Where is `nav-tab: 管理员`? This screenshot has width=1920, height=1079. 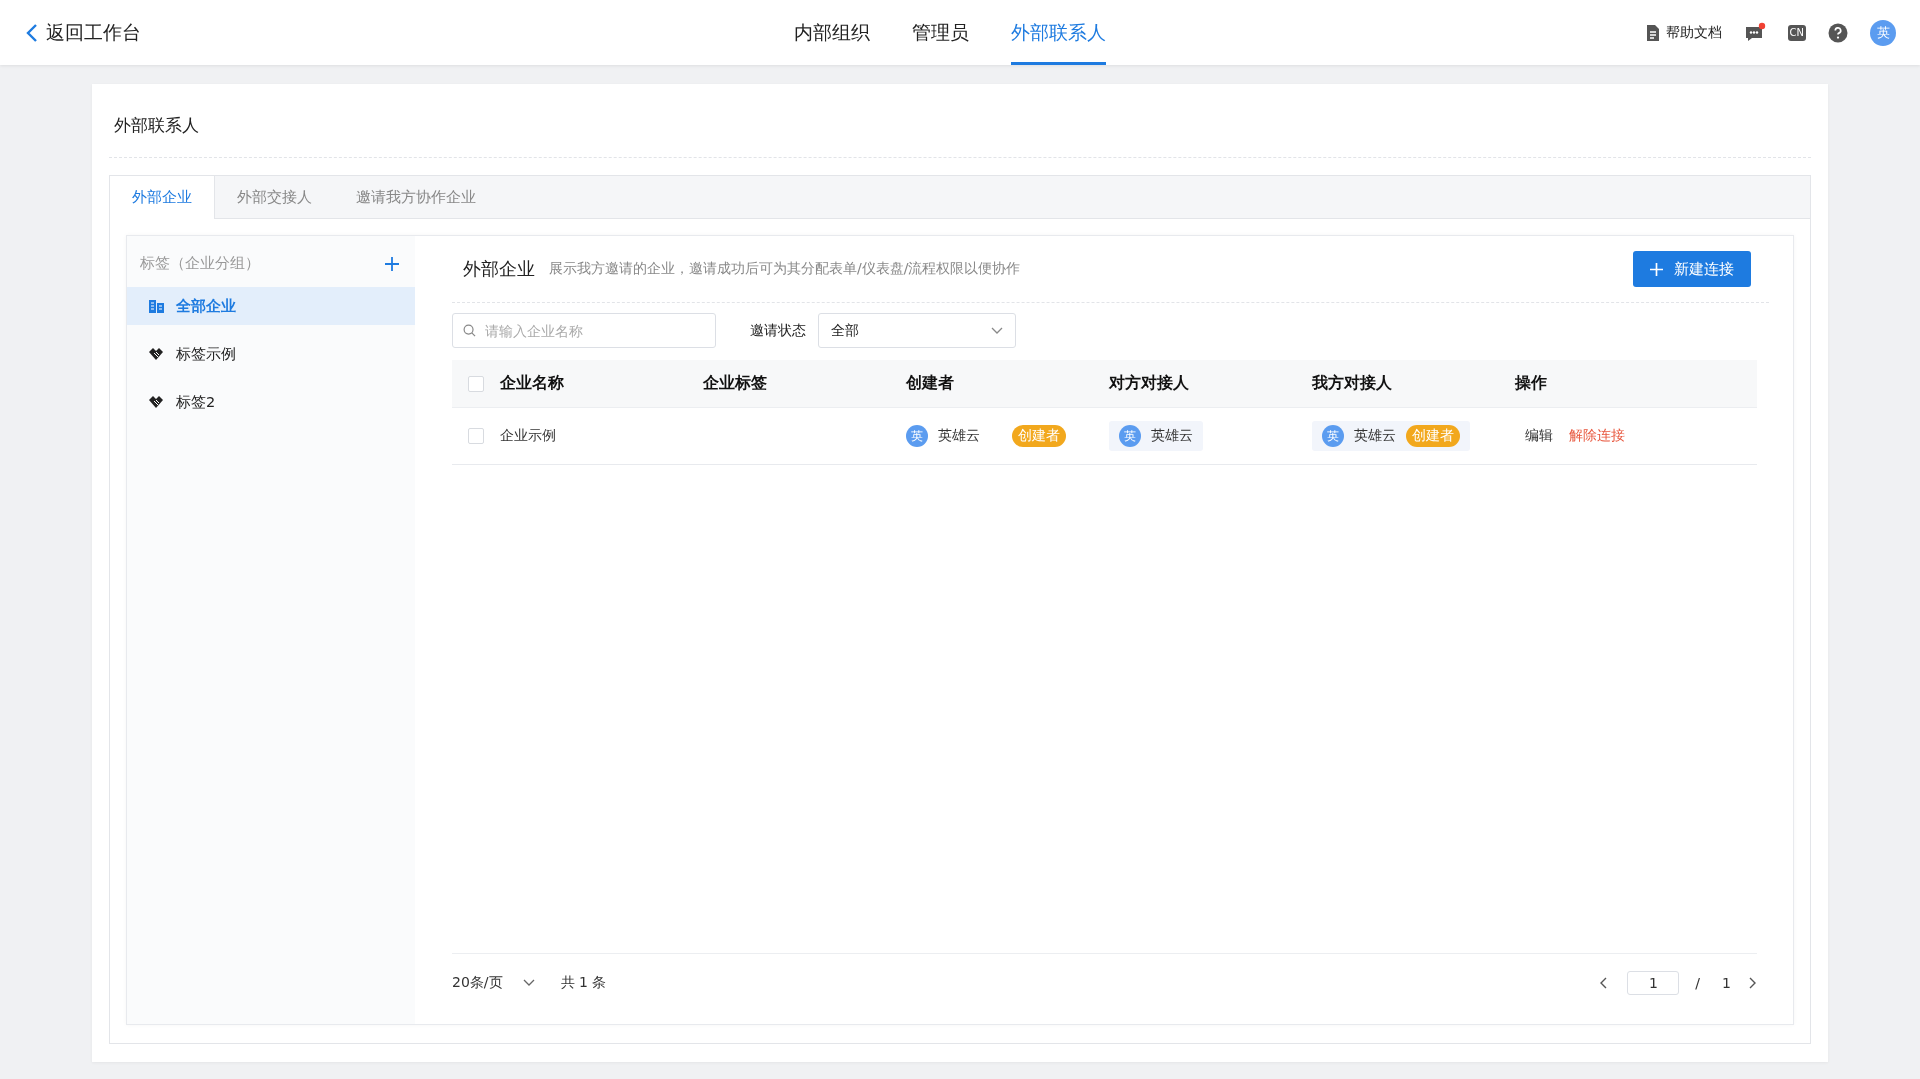
nav-tab: 管理员 is located at coordinates (940, 32).